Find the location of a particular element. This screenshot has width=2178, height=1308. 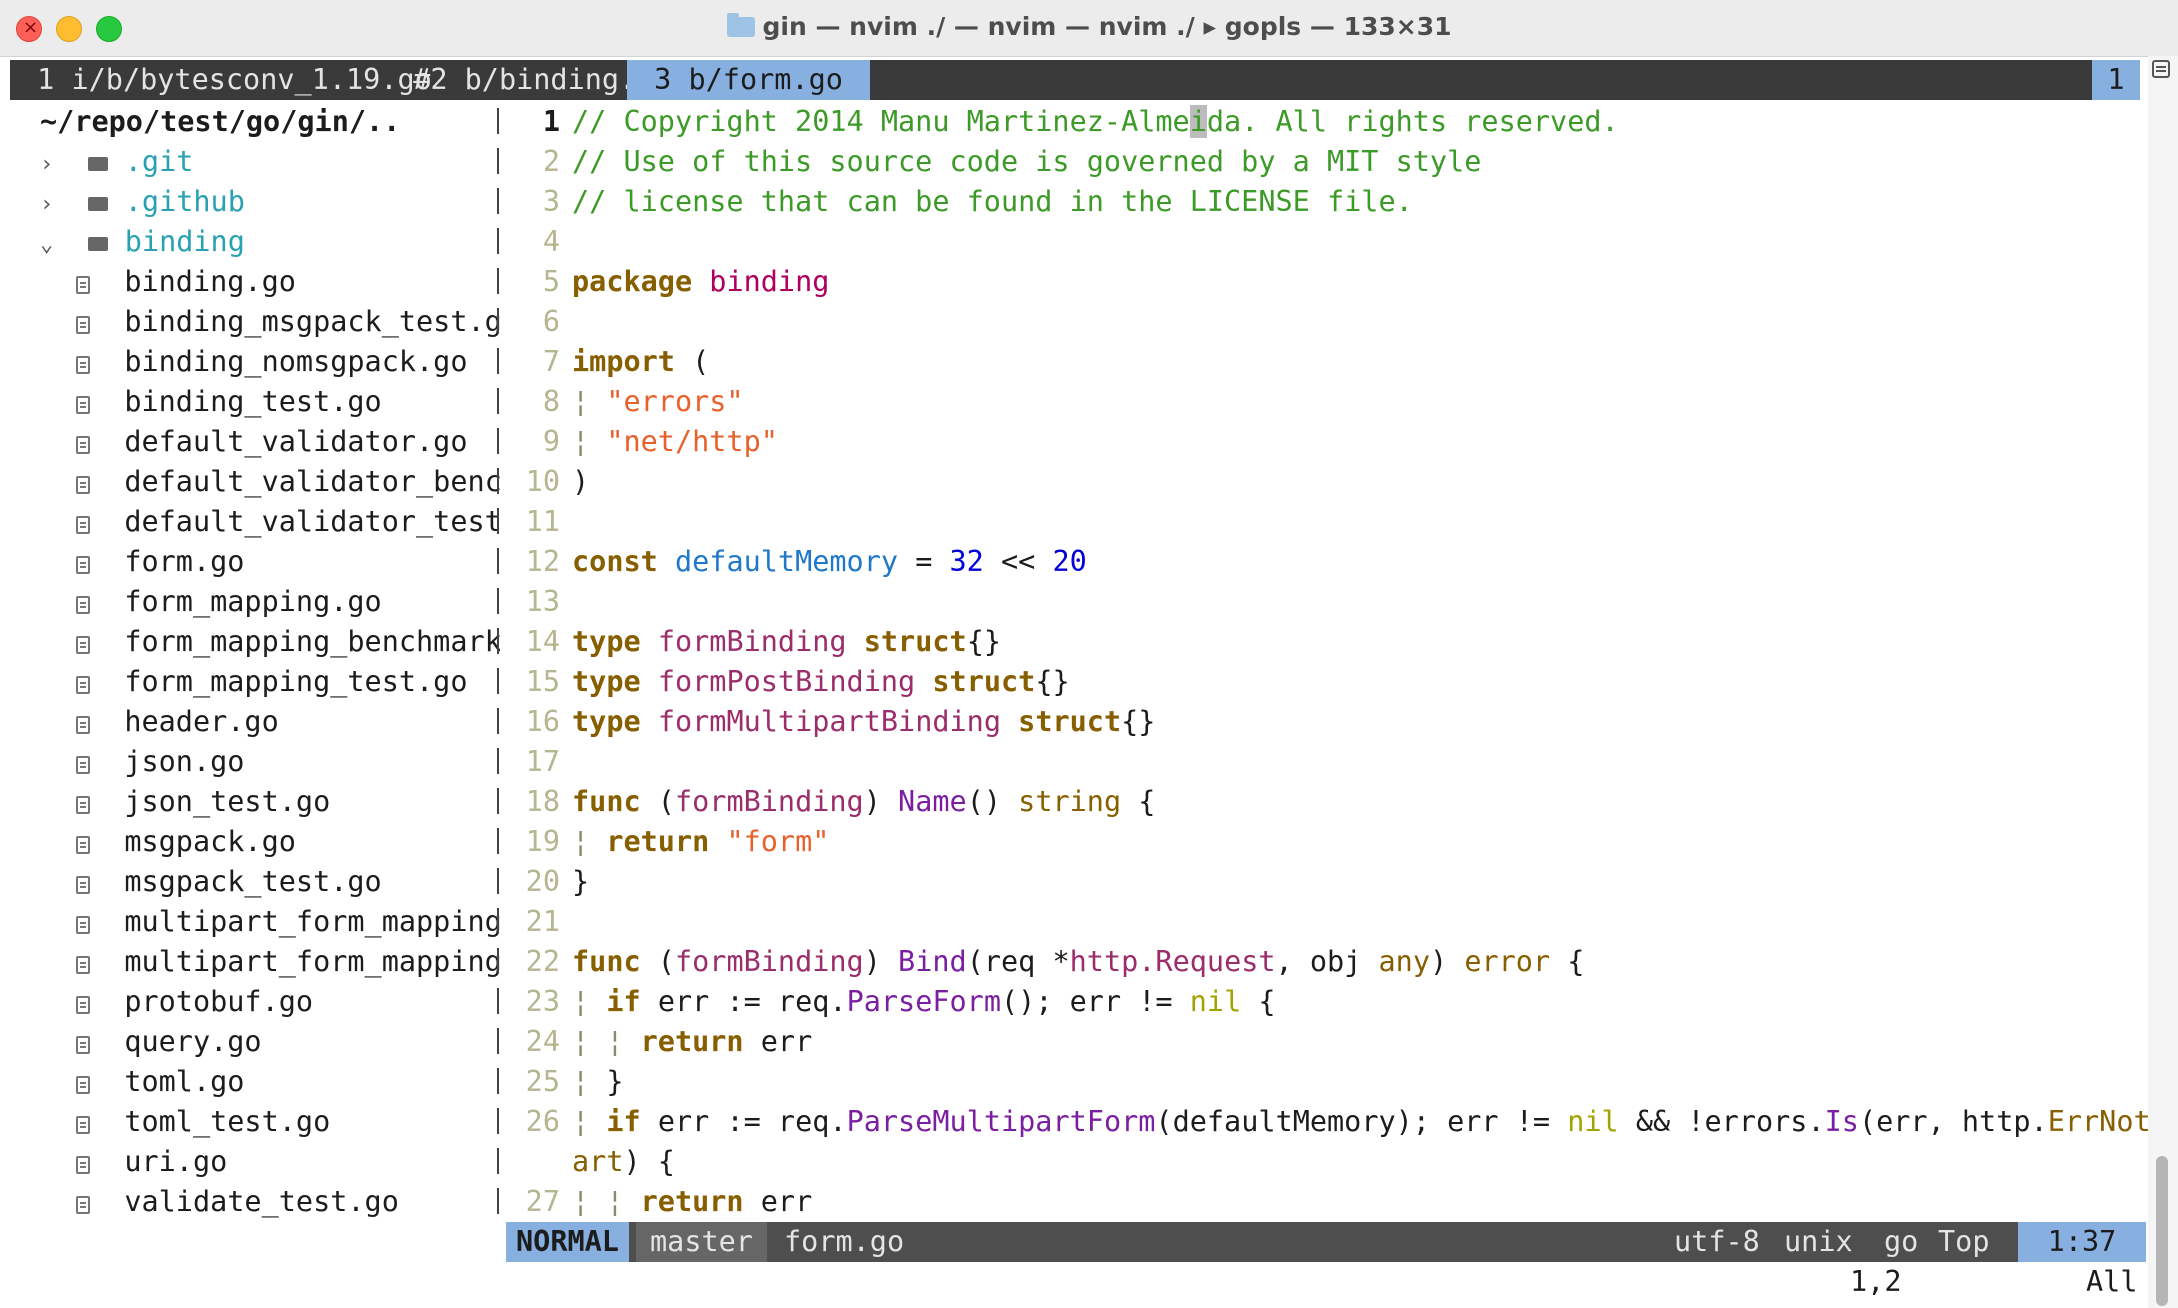

ruler-all: All is located at coordinates (2112, 1281).